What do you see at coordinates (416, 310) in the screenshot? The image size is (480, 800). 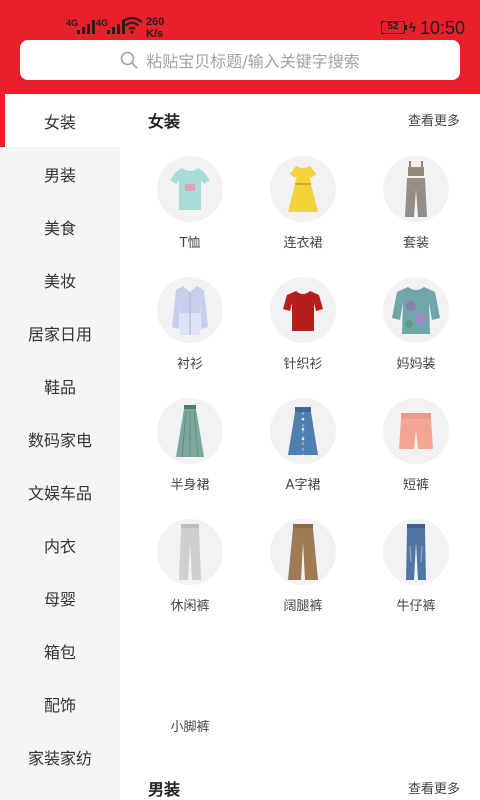 I see `mom-wear-icon` at bounding box center [416, 310].